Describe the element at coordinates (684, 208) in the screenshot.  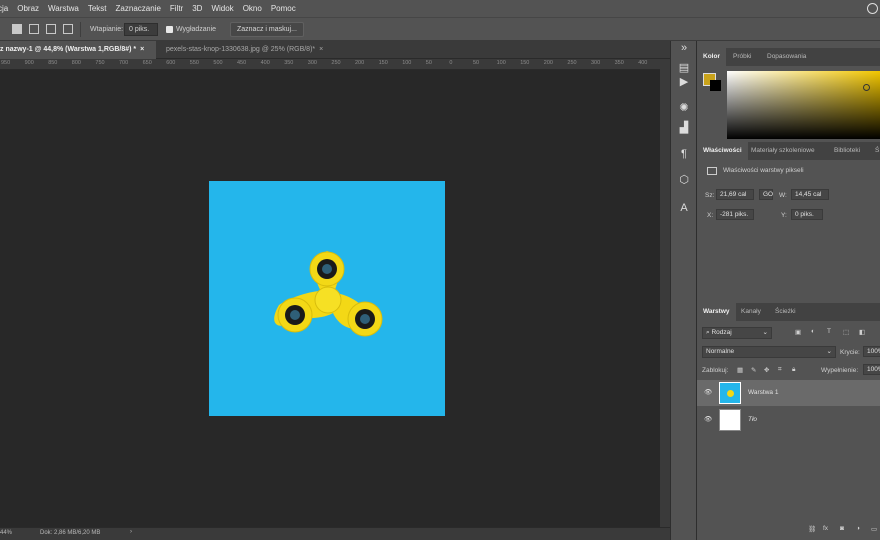
I see `character-icon: A` at that location.